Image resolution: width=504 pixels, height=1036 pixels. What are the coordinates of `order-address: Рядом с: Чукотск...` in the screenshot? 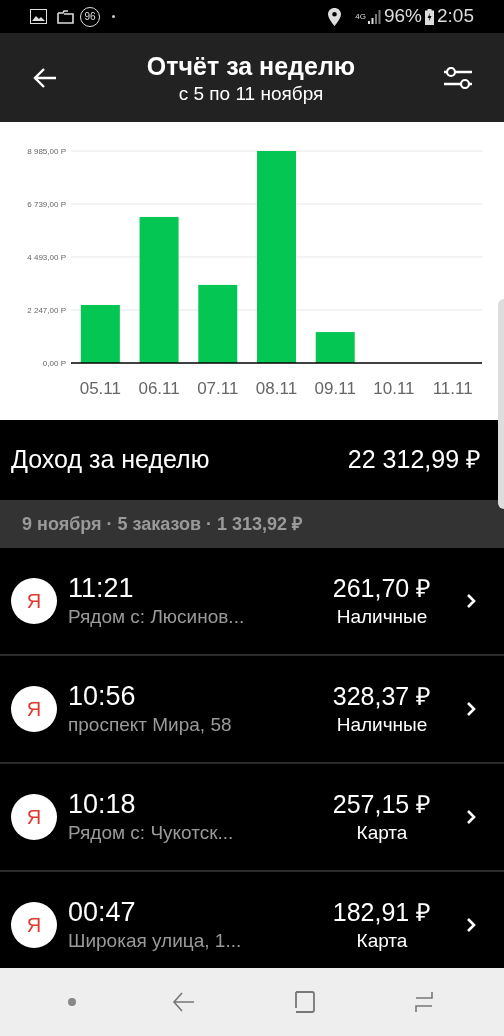 It's located at (151, 833).